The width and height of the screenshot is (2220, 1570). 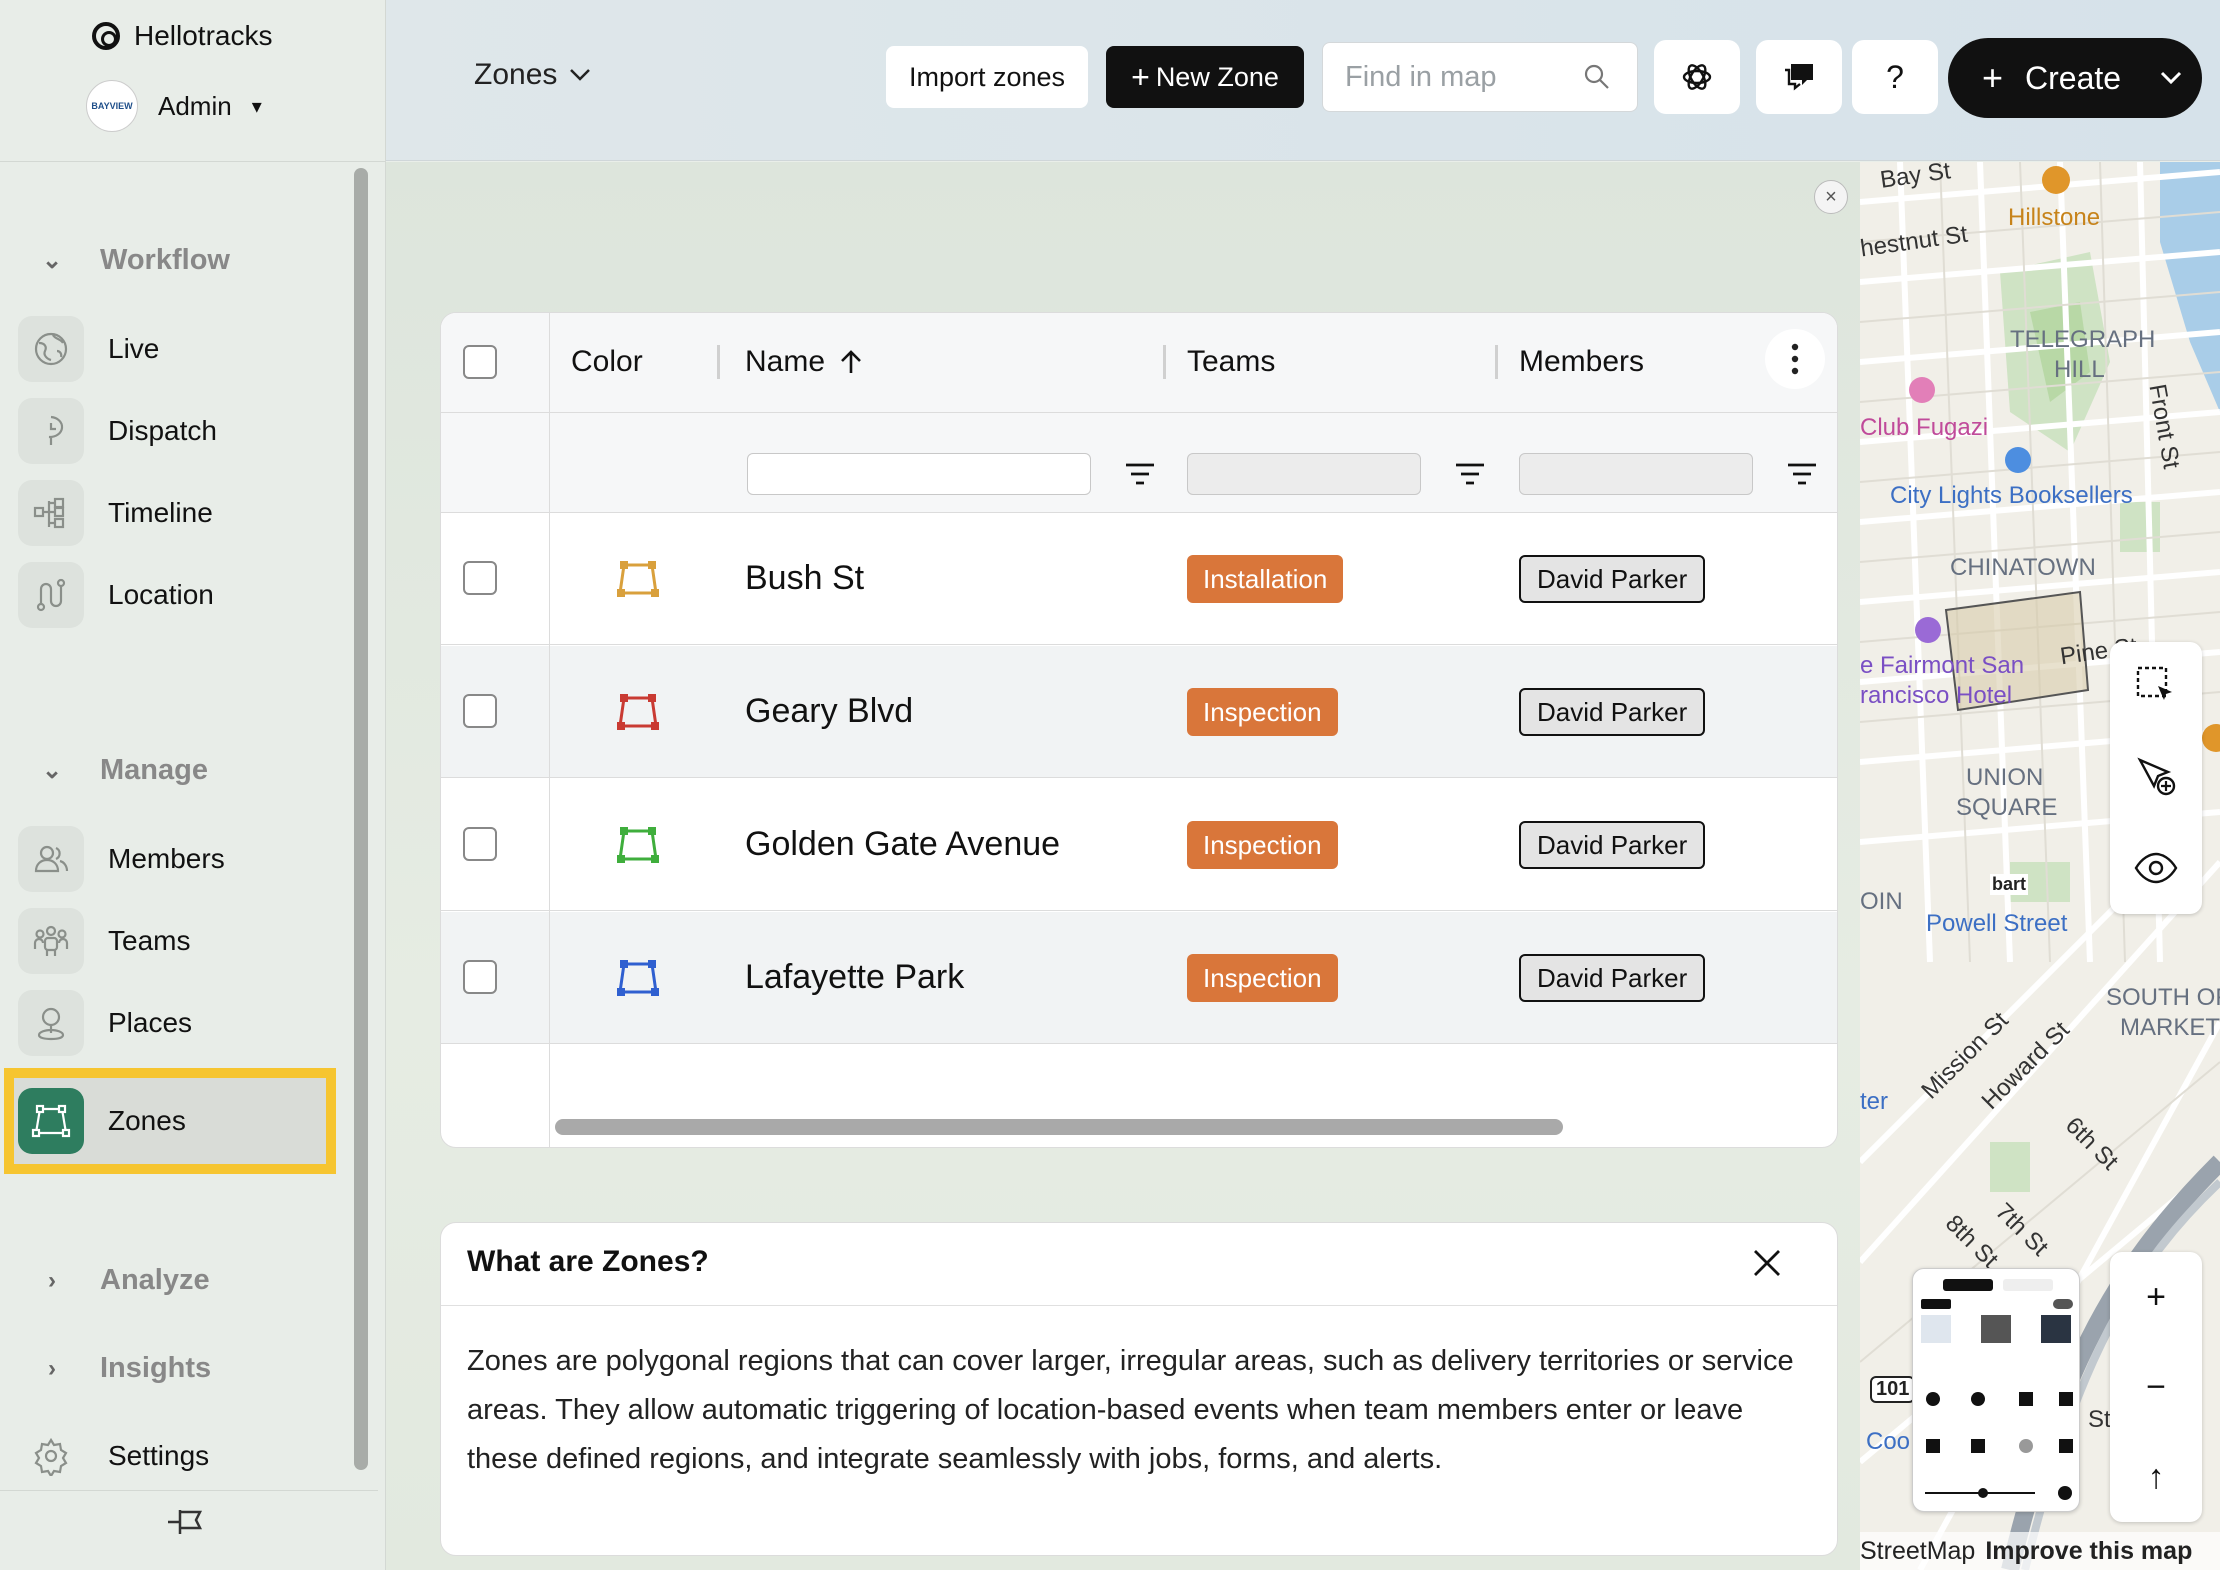 I want to click on search-icon, so click(x=1597, y=77).